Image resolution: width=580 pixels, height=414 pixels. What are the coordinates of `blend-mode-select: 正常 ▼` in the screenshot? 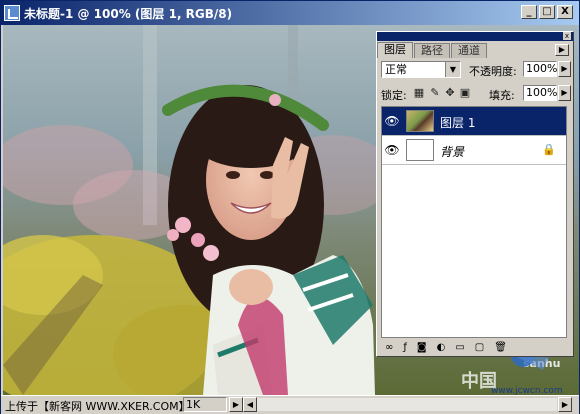 It's located at (421, 69).